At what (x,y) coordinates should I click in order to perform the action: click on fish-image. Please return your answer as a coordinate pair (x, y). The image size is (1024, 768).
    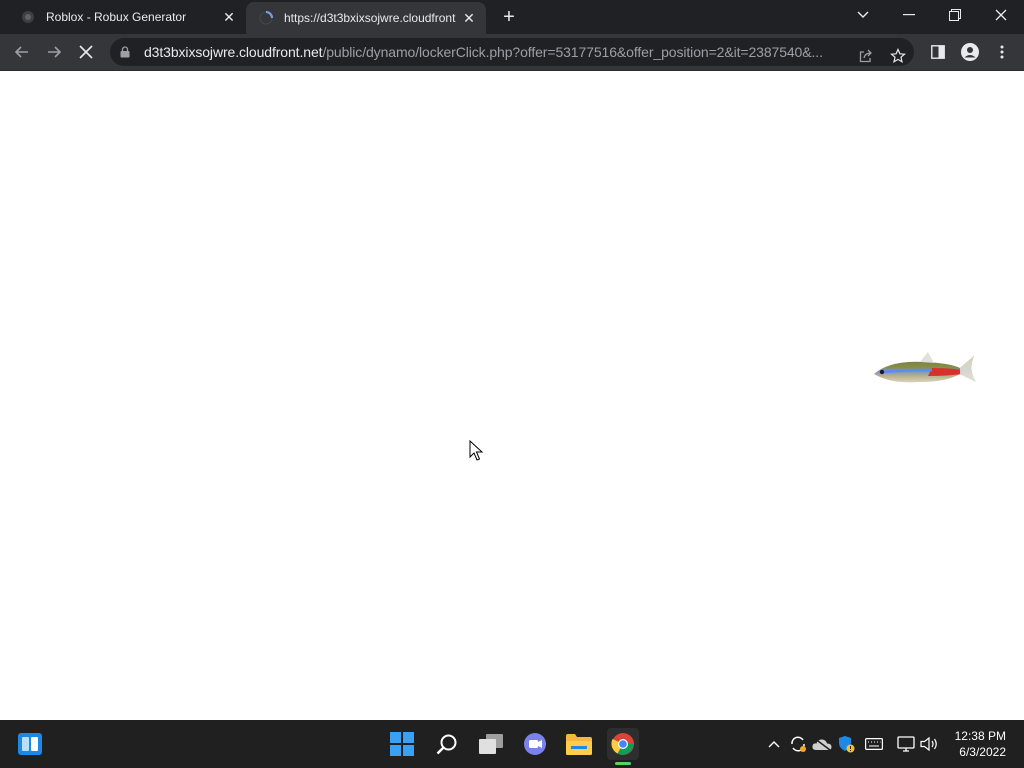
    Looking at the image, I should click on (925, 367).